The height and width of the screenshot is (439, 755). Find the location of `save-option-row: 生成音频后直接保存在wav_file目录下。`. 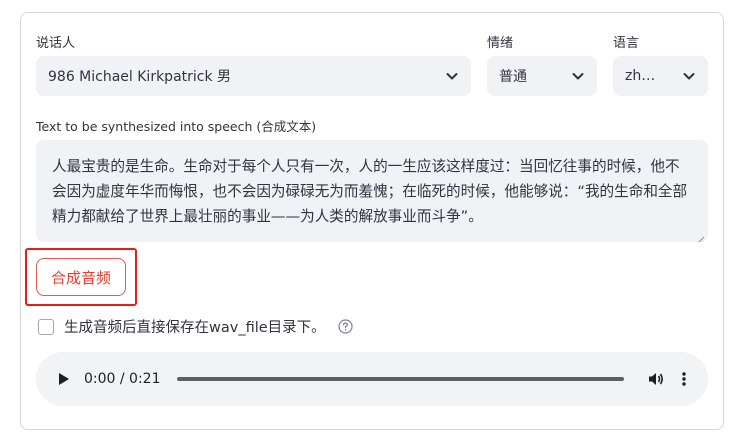

save-option-row: 生成音频后直接保存在wav_file目录下。 is located at coordinates (195, 326).